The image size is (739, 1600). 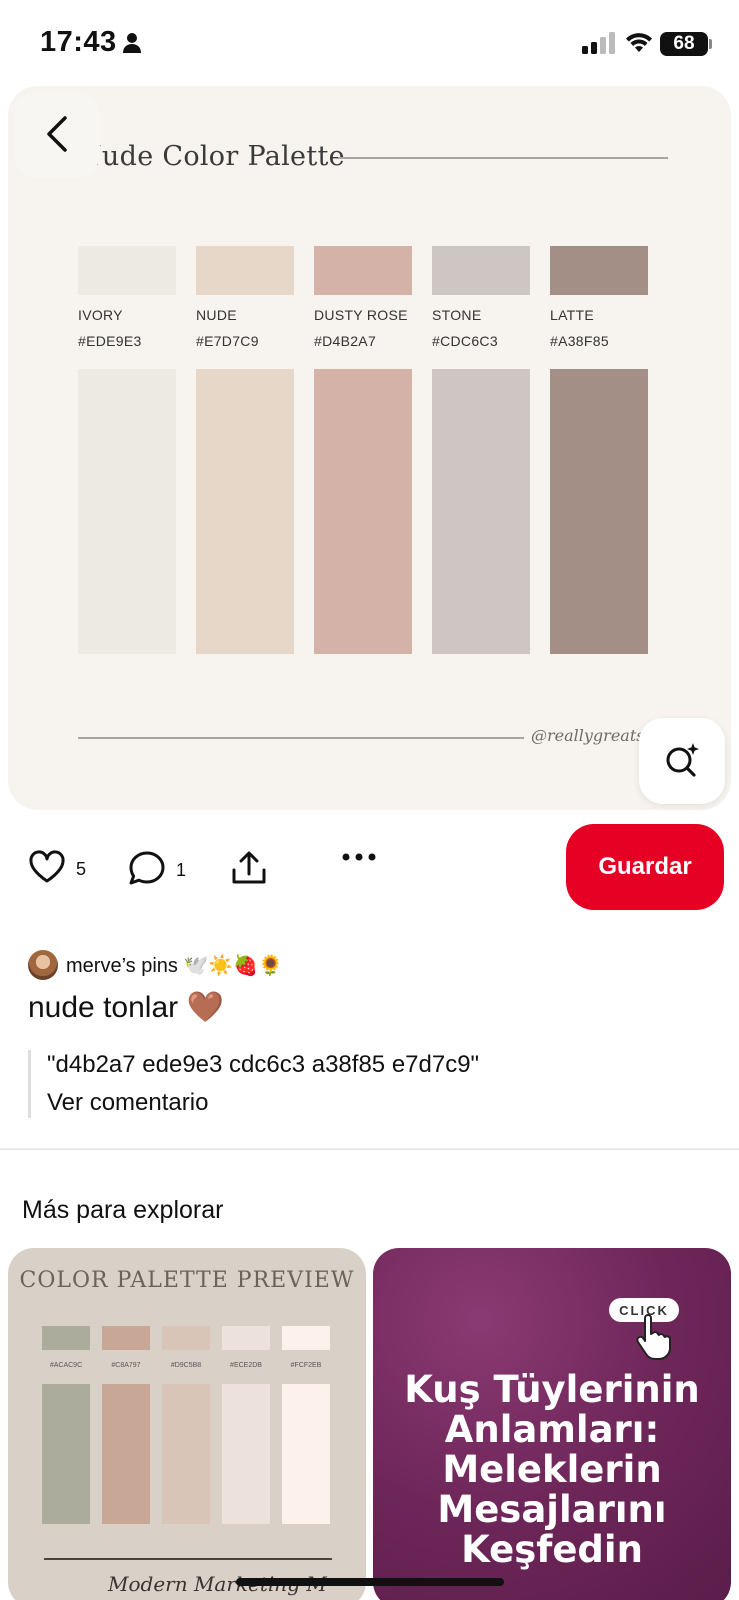 I want to click on cellular-signal-icon, so click(x=599, y=45).